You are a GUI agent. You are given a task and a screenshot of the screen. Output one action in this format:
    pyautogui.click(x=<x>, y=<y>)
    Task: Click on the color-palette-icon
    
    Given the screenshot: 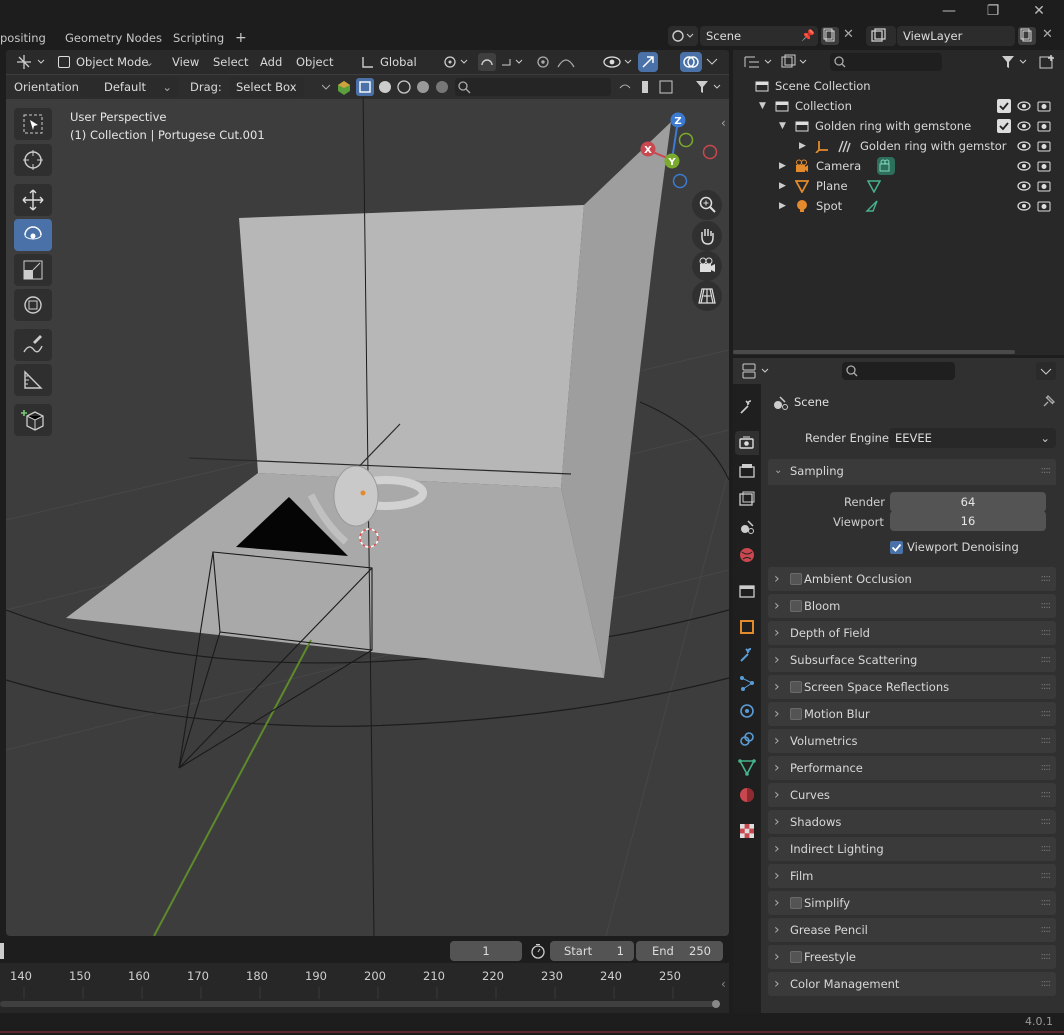 What is the action you would take?
    pyautogui.click(x=337, y=88)
    